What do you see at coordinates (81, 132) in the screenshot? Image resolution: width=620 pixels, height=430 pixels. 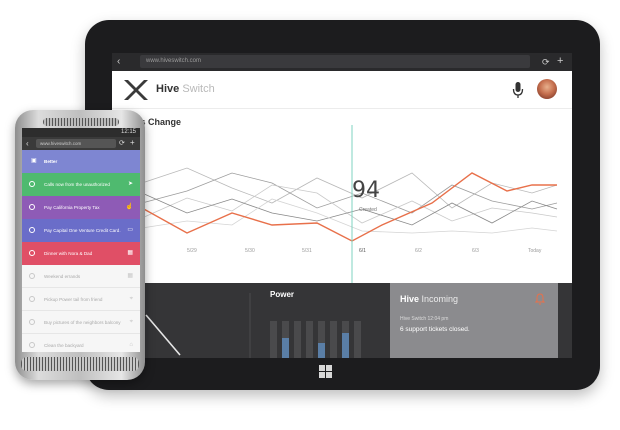 I see `status-bar: 12:15` at bounding box center [81, 132].